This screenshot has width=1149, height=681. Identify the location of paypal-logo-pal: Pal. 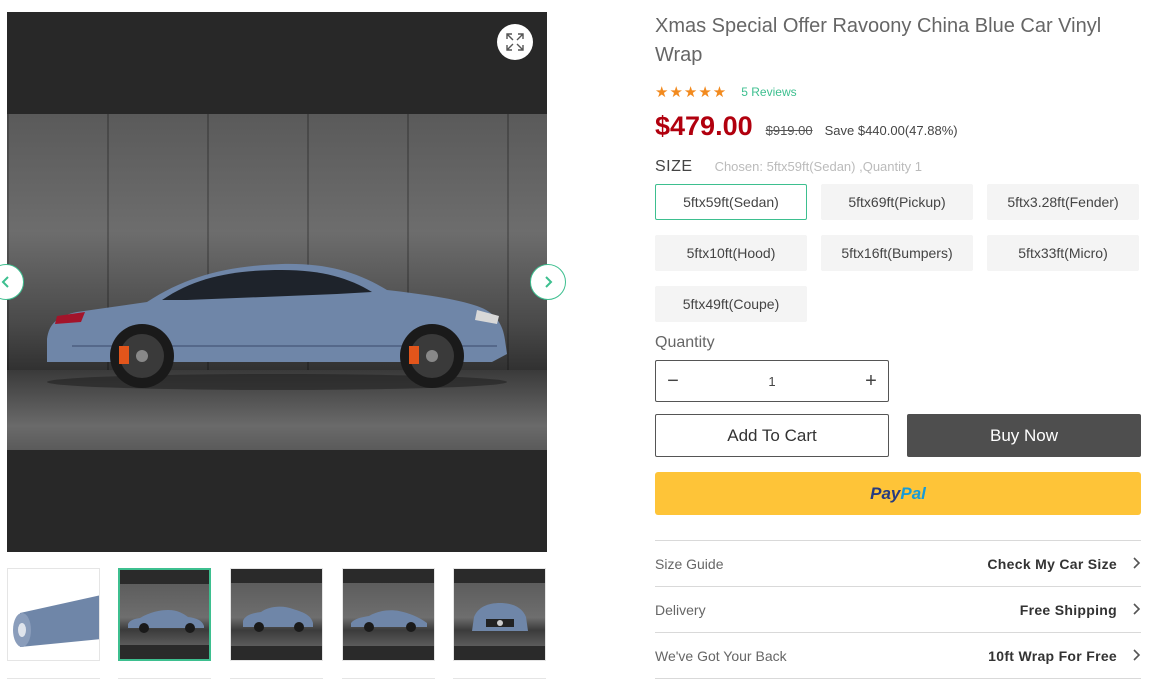
(913, 493).